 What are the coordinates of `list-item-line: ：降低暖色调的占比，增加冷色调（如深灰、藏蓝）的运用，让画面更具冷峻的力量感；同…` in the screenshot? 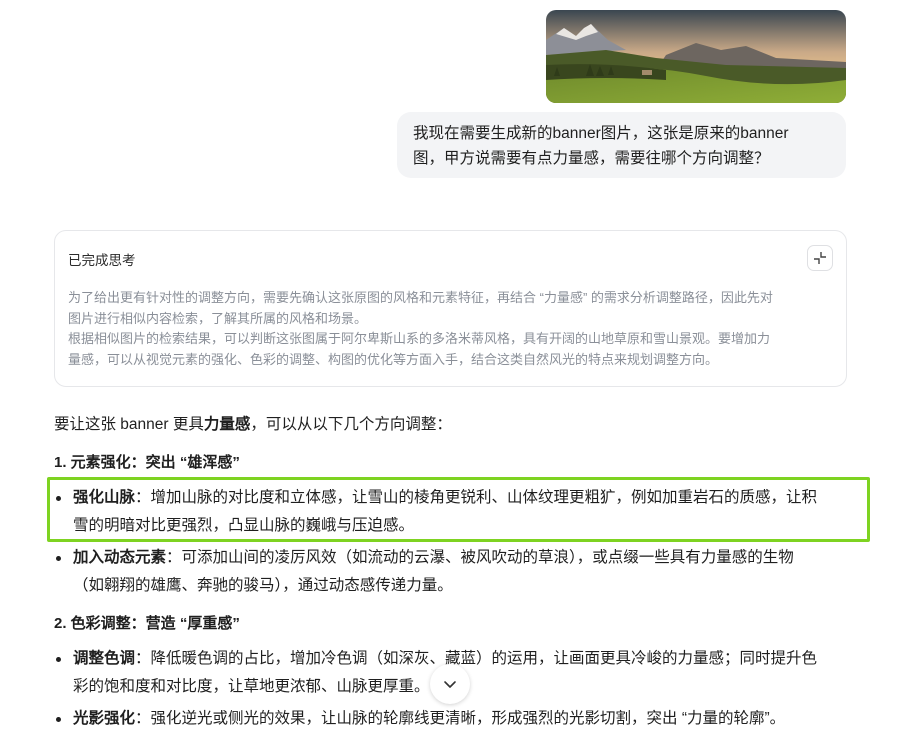 It's located at (476, 658).